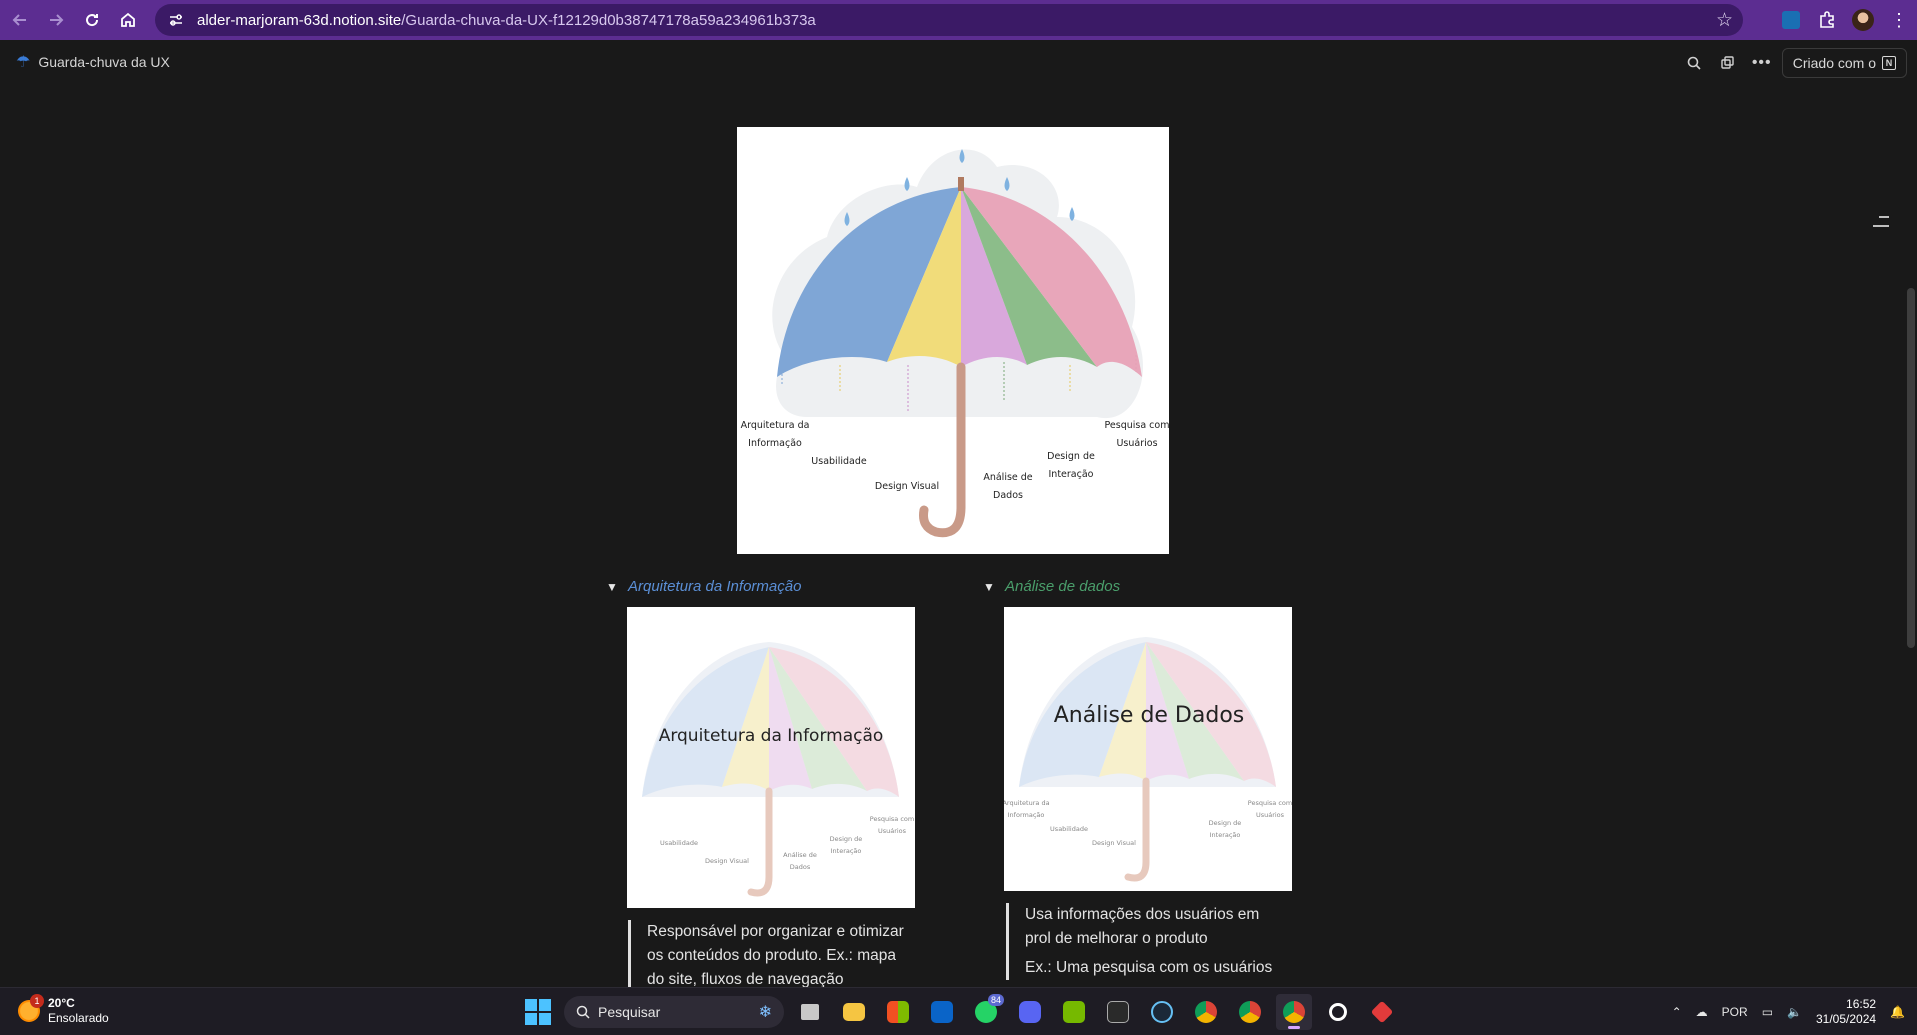 Image resolution: width=1917 pixels, height=1035 pixels. What do you see at coordinates (1881, 225) in the screenshot?
I see `table-of-contents-marker` at bounding box center [1881, 225].